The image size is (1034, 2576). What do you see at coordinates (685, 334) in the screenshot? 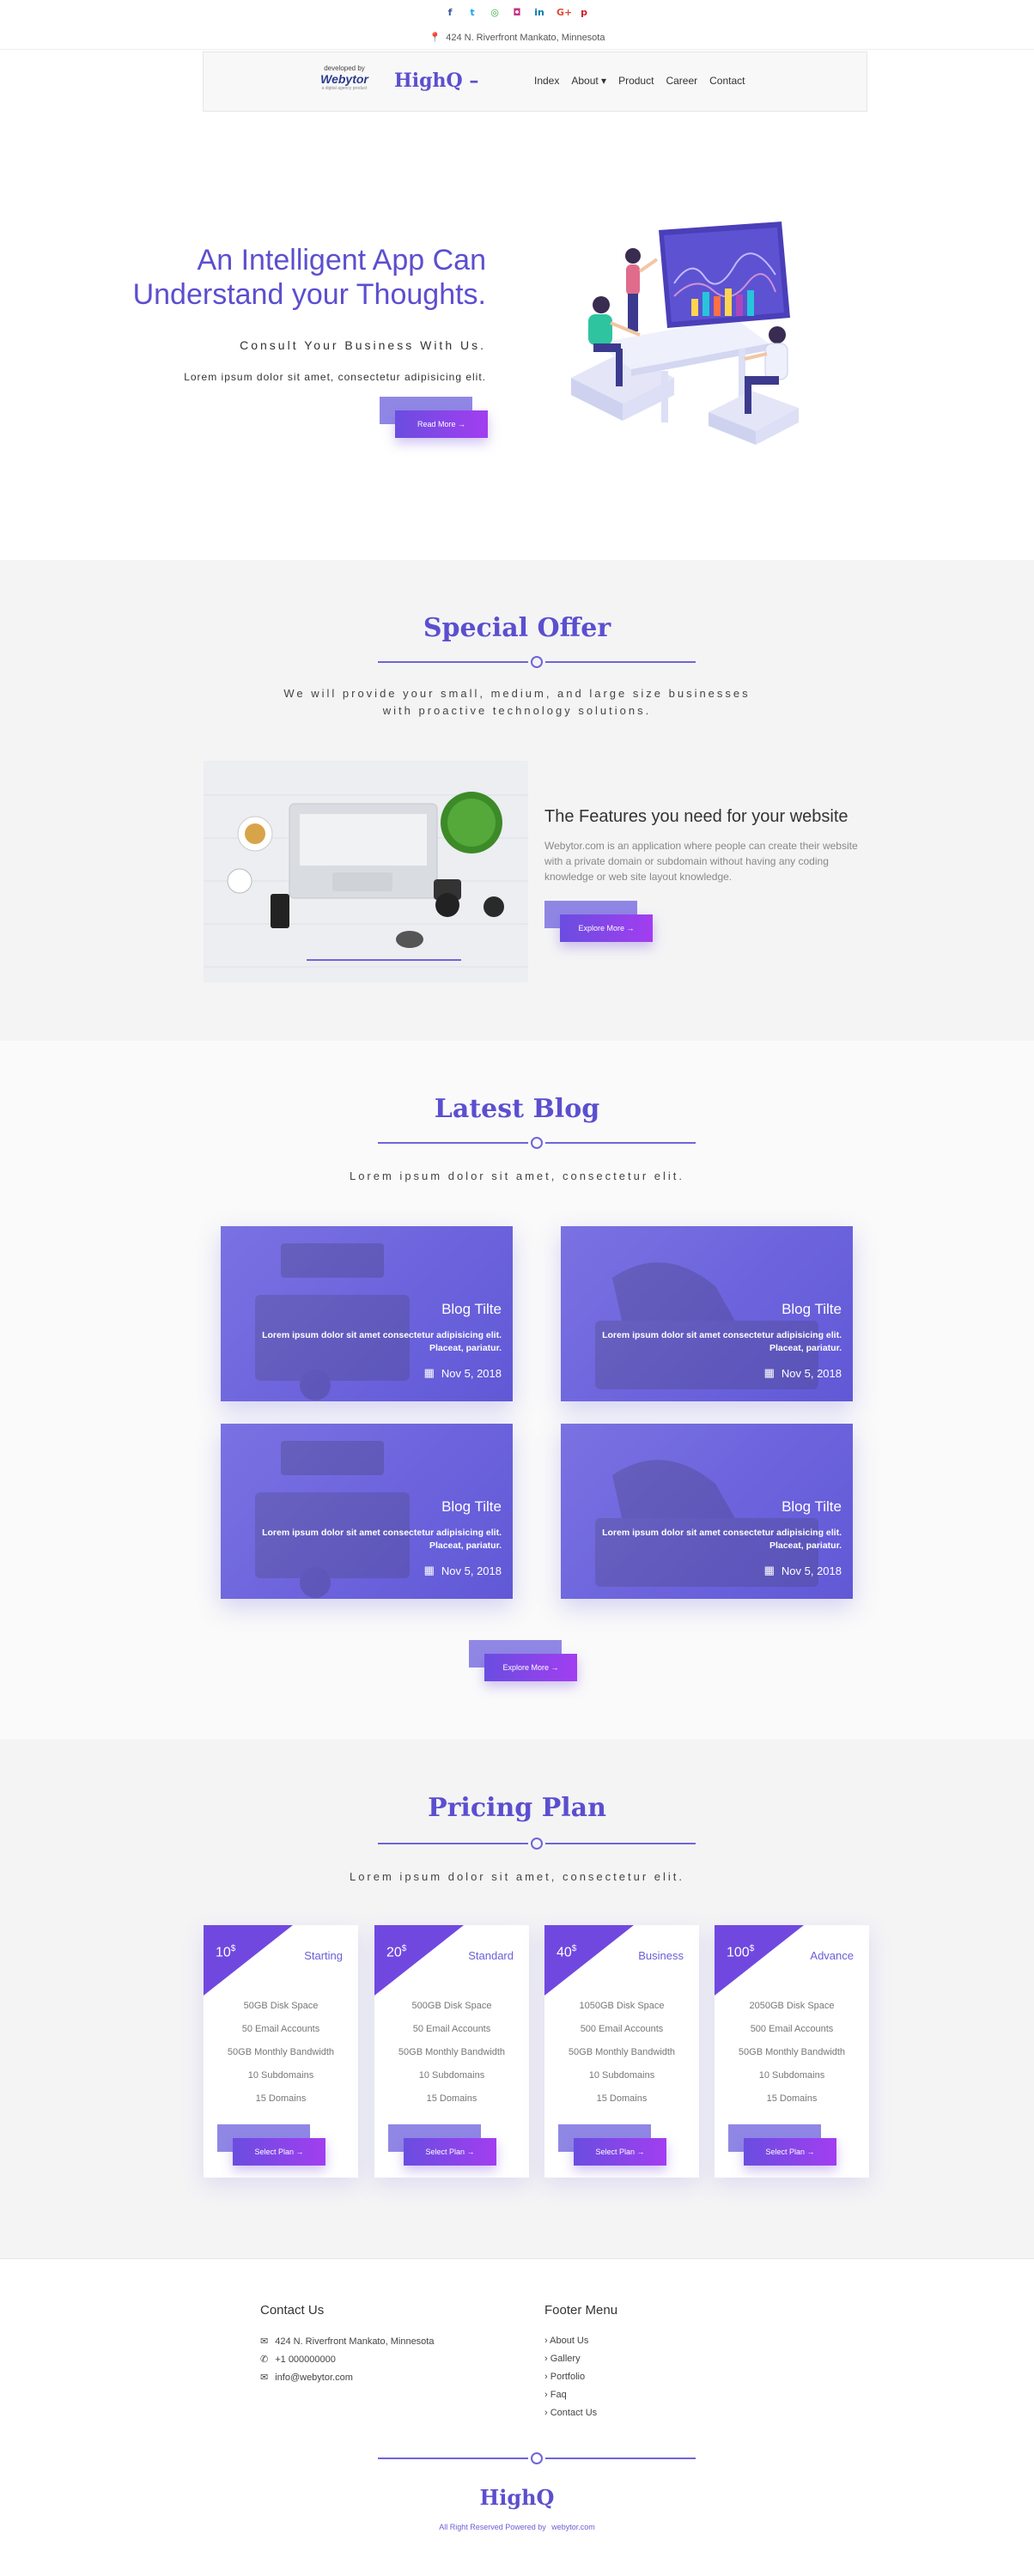
I see `hero-illustration` at bounding box center [685, 334].